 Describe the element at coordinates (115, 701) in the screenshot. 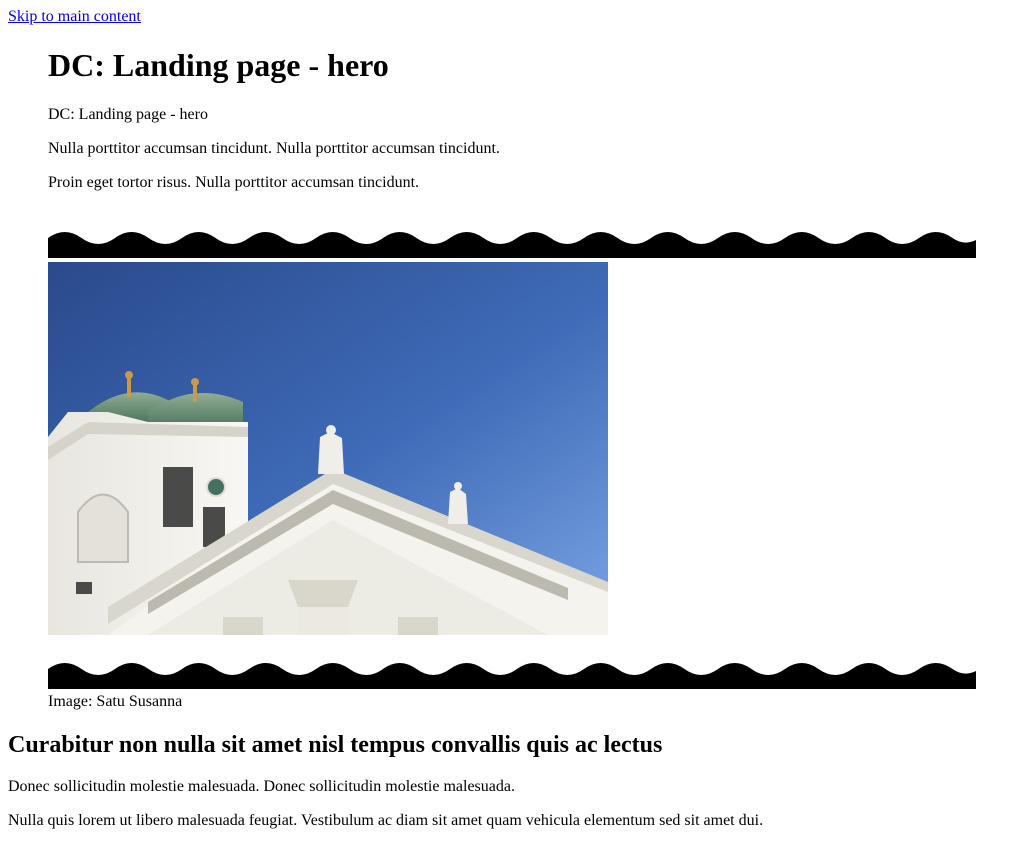

I see `image-credit: Image: Satu Susanna` at that location.